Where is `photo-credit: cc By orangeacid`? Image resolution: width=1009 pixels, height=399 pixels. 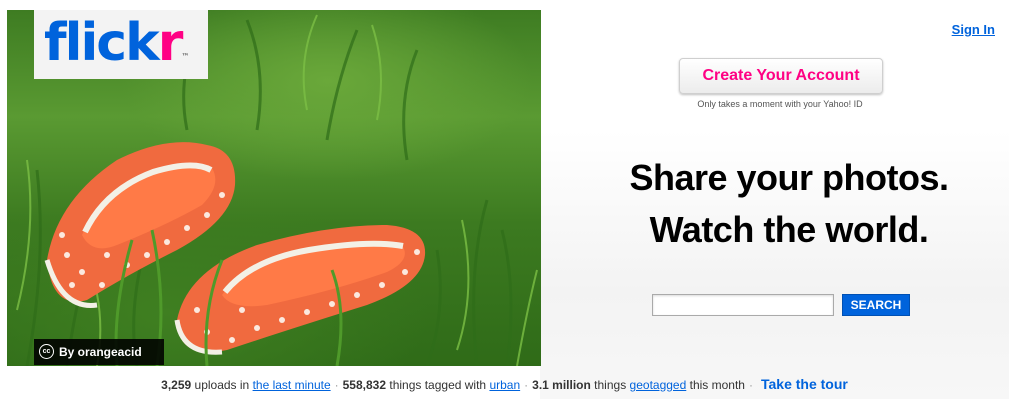
photo-credit: cc By orangeacid is located at coordinates (99, 352).